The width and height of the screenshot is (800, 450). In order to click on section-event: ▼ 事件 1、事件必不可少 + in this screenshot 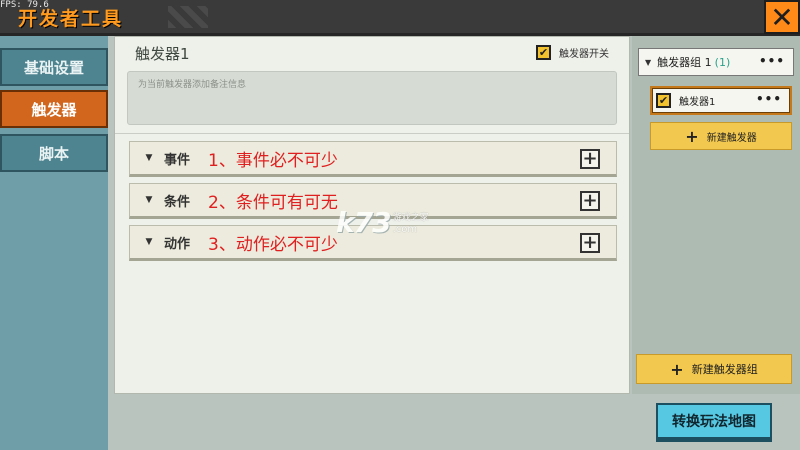, I will do `click(373, 159)`.